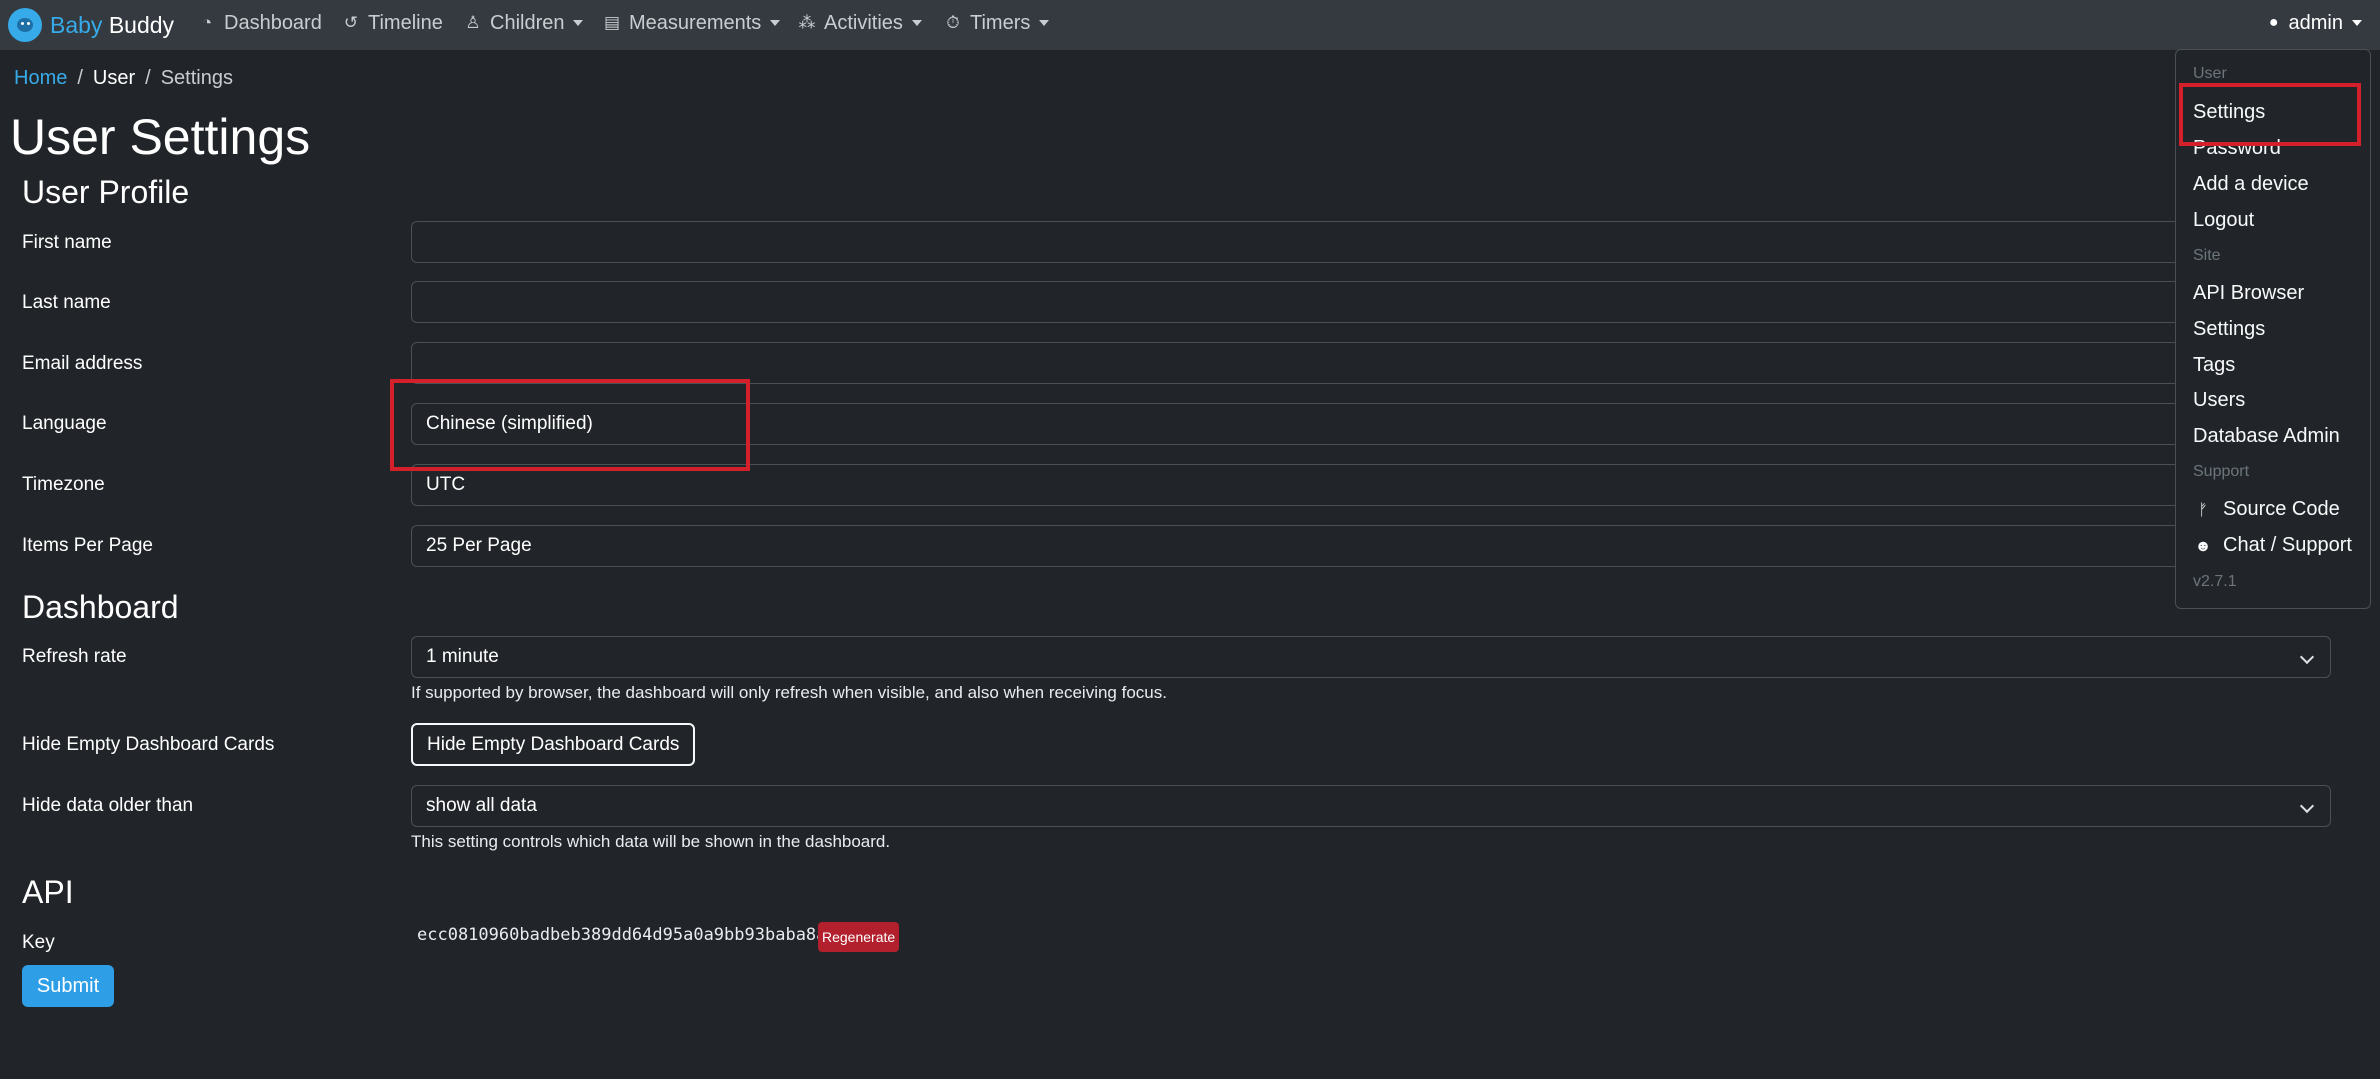  What do you see at coordinates (160, 137) in the screenshot?
I see `page-title: User Settings` at bounding box center [160, 137].